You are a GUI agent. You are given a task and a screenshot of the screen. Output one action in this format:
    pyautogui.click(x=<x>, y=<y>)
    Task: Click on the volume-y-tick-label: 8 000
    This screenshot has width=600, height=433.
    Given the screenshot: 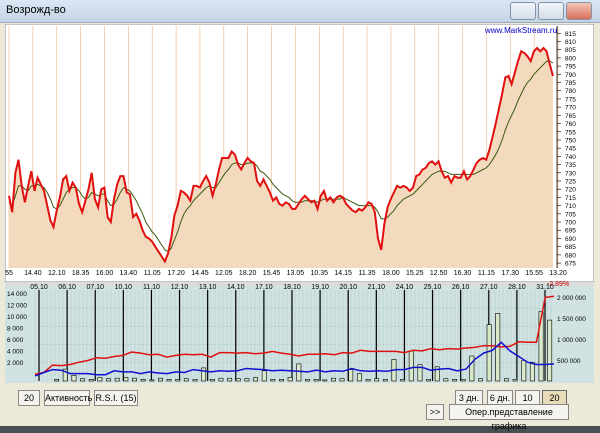 What is the action you would take?
    pyautogui.click(x=15, y=329)
    